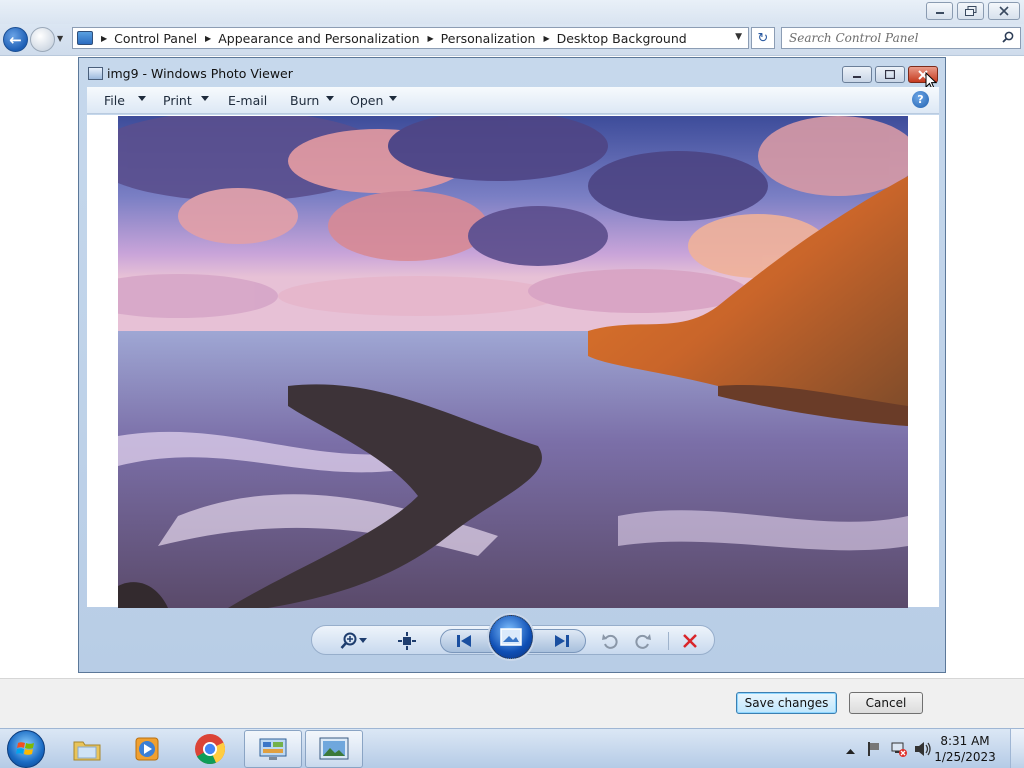 The width and height of the screenshot is (1024, 768). I want to click on refresh-icon: ↻, so click(763, 38).